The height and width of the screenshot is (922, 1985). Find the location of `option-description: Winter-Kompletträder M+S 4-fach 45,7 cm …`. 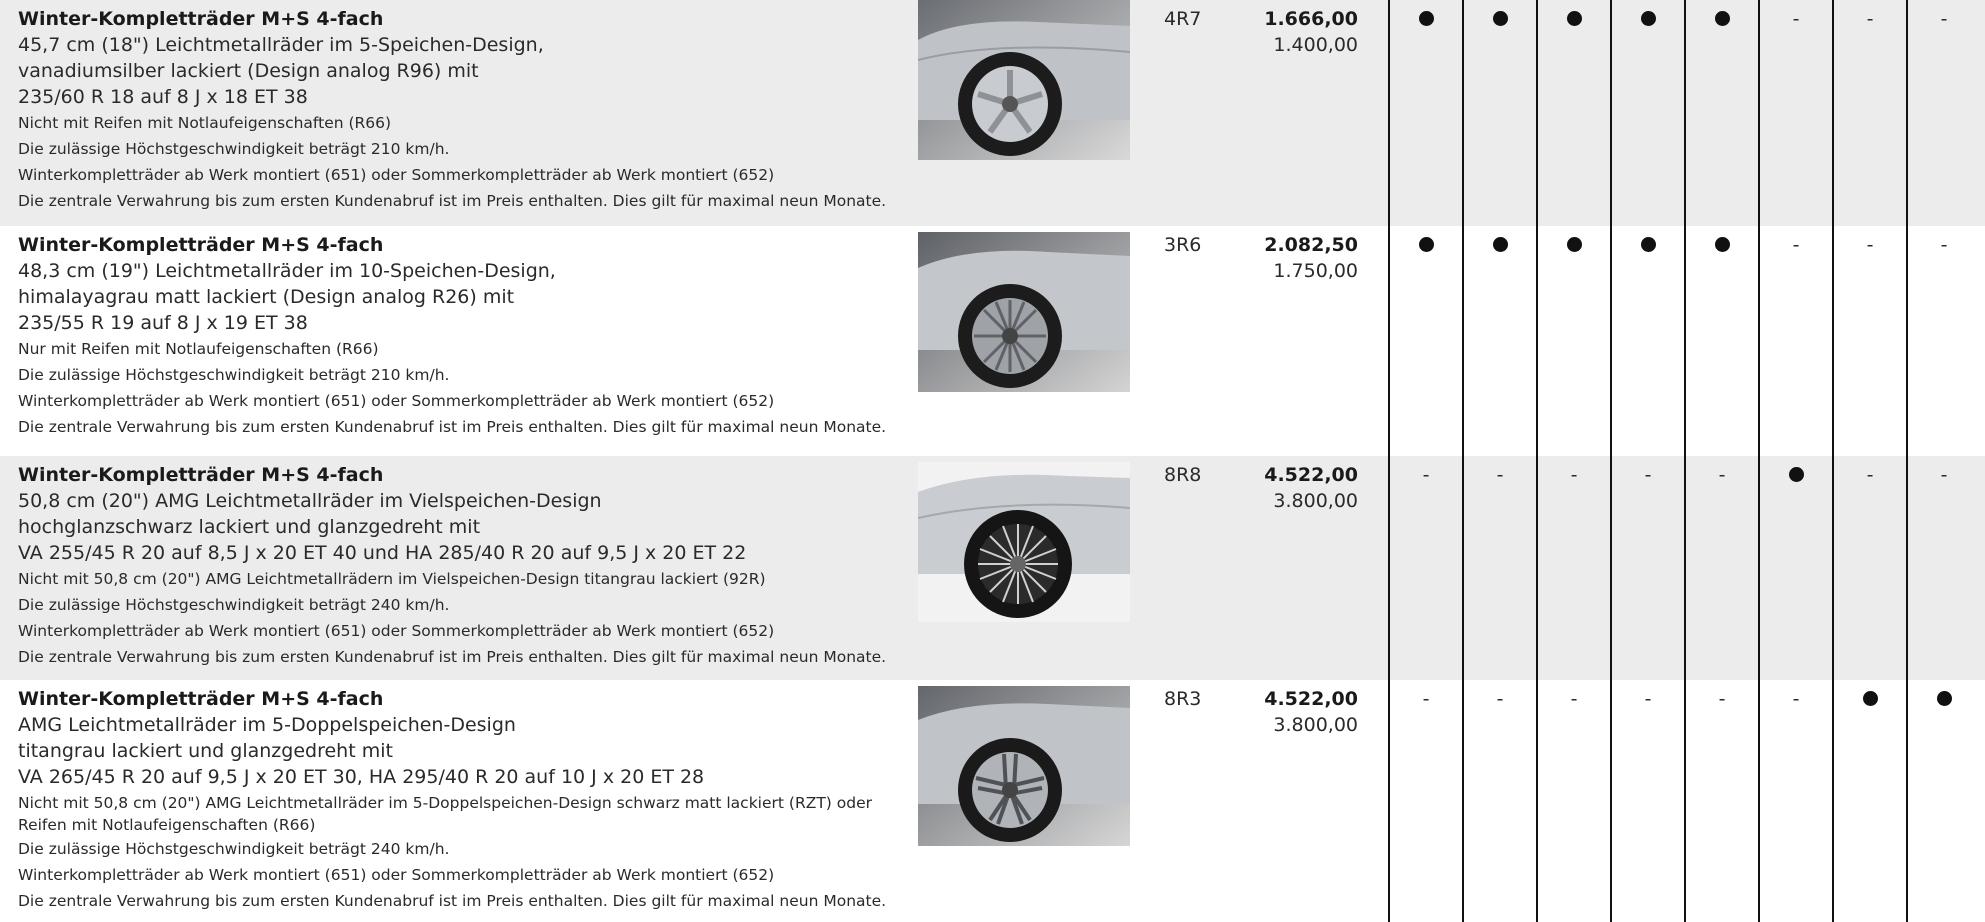

option-description: Winter-Kompletträder M+S 4-fach 45,7 cm … is located at coordinates (458, 110).